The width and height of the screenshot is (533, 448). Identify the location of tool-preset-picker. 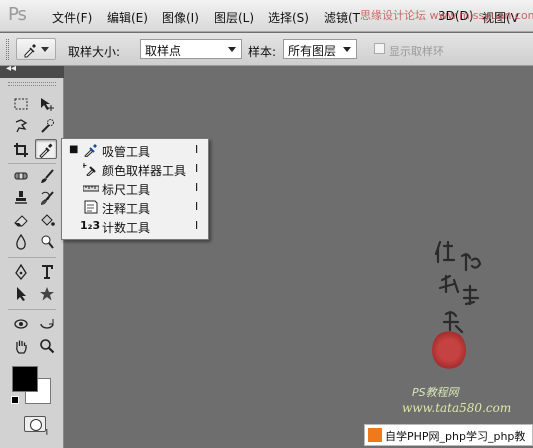
(36, 49).